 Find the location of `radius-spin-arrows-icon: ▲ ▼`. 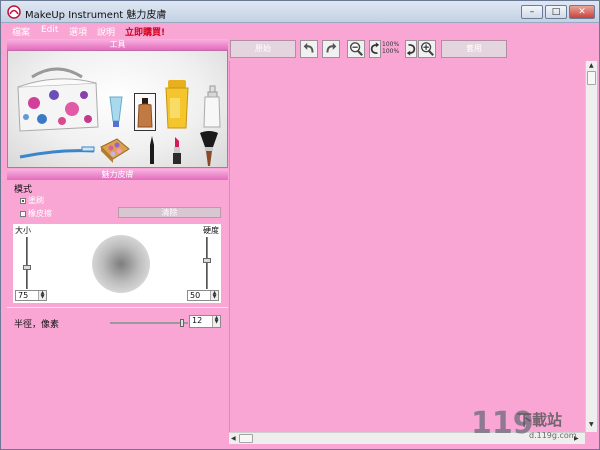

radius-spin-arrows-icon: ▲ ▼ is located at coordinates (216, 321).